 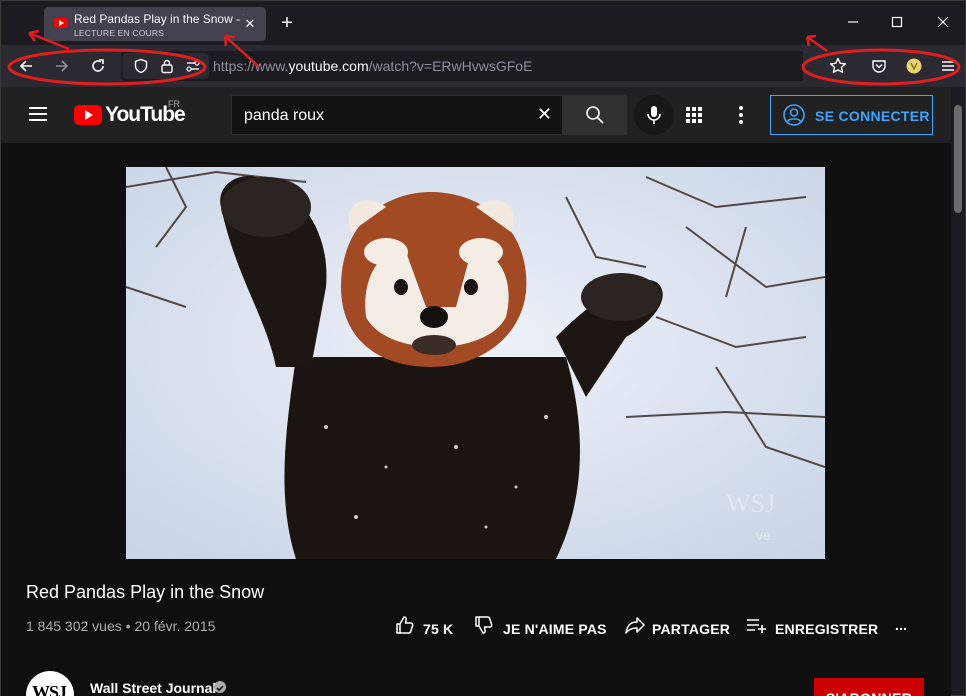 What do you see at coordinates (145, 592) in the screenshot?
I see `video-title: Red Pandas Play in the Snow` at bounding box center [145, 592].